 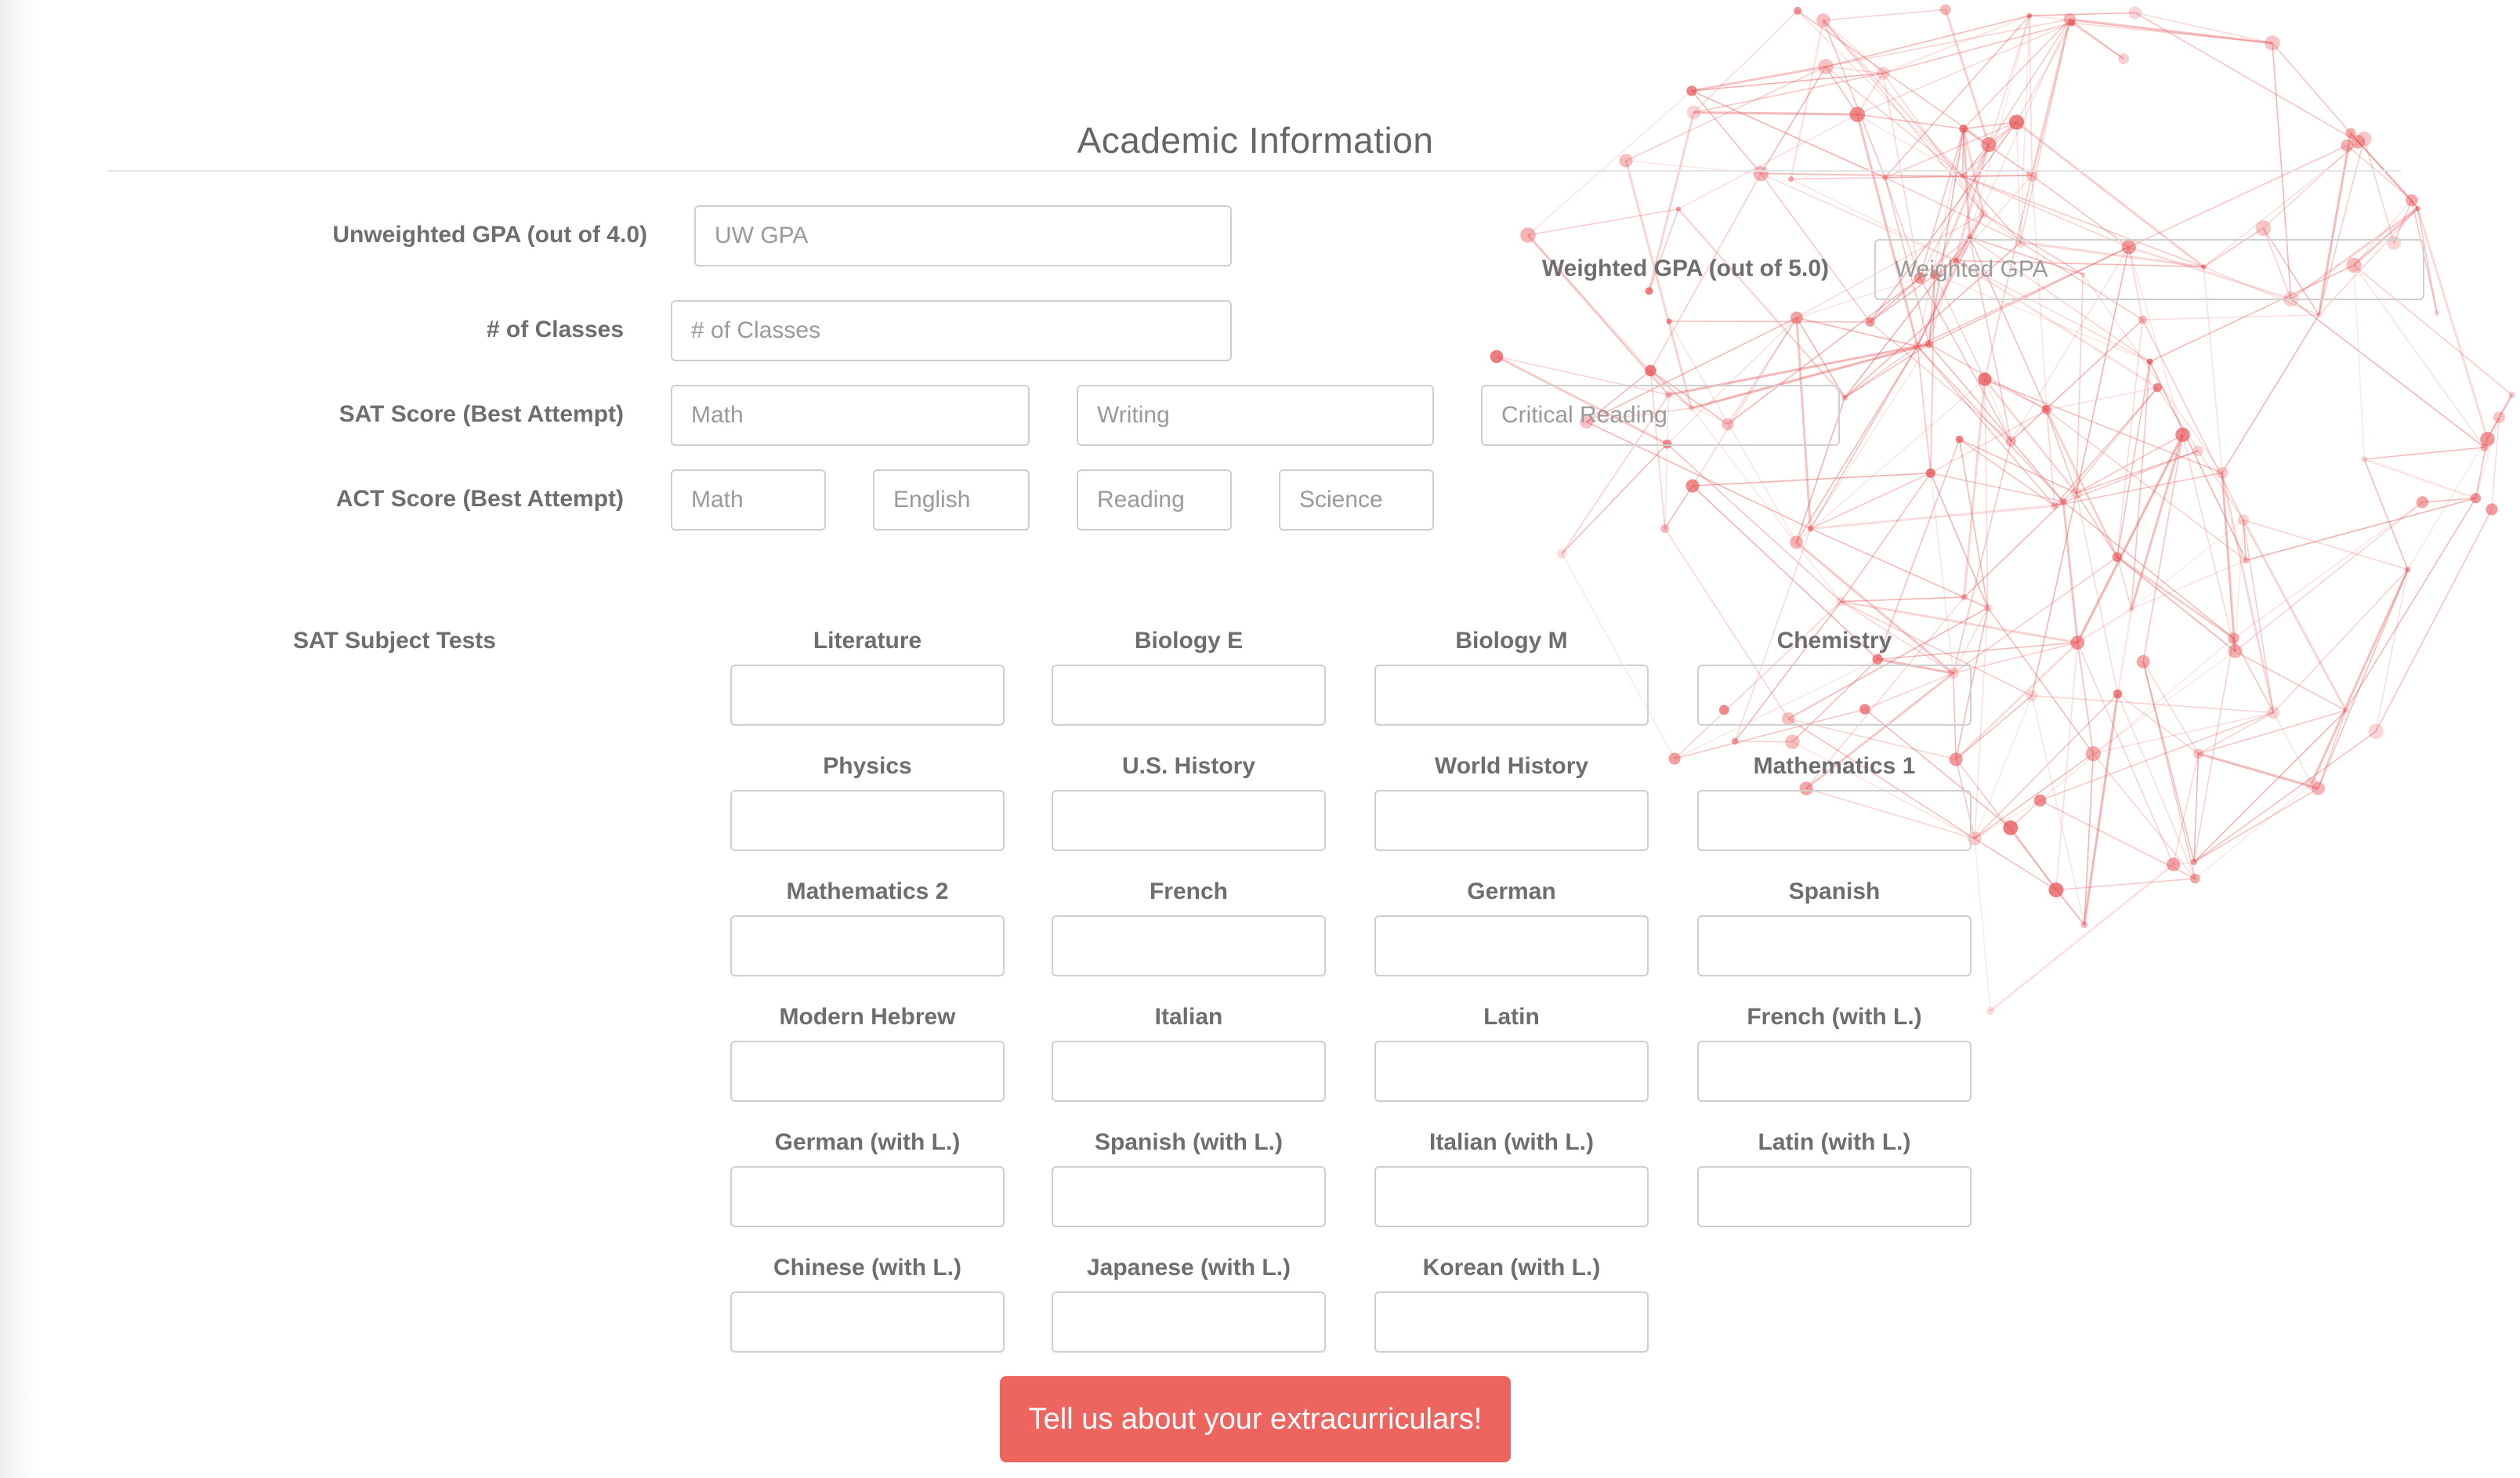 I want to click on subject-test-label-korean-with-l: Korean (with L.), so click(x=1511, y=1268).